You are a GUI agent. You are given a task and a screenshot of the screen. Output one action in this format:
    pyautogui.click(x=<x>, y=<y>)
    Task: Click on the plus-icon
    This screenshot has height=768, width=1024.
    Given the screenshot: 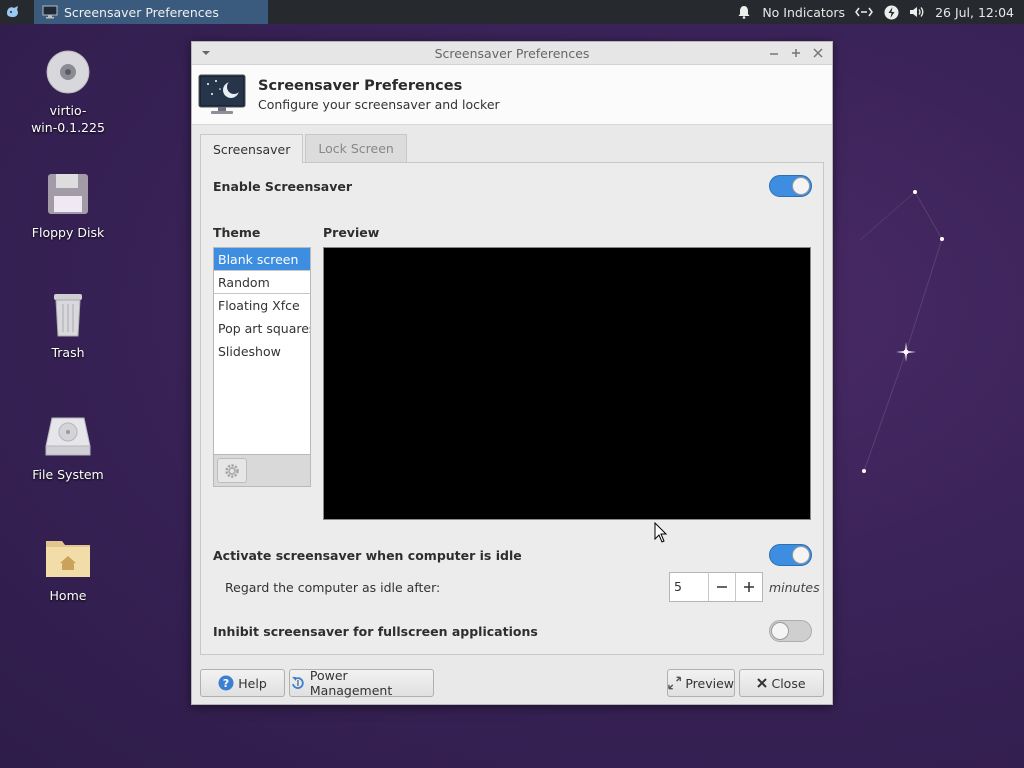 What is the action you would take?
    pyautogui.click(x=749, y=587)
    